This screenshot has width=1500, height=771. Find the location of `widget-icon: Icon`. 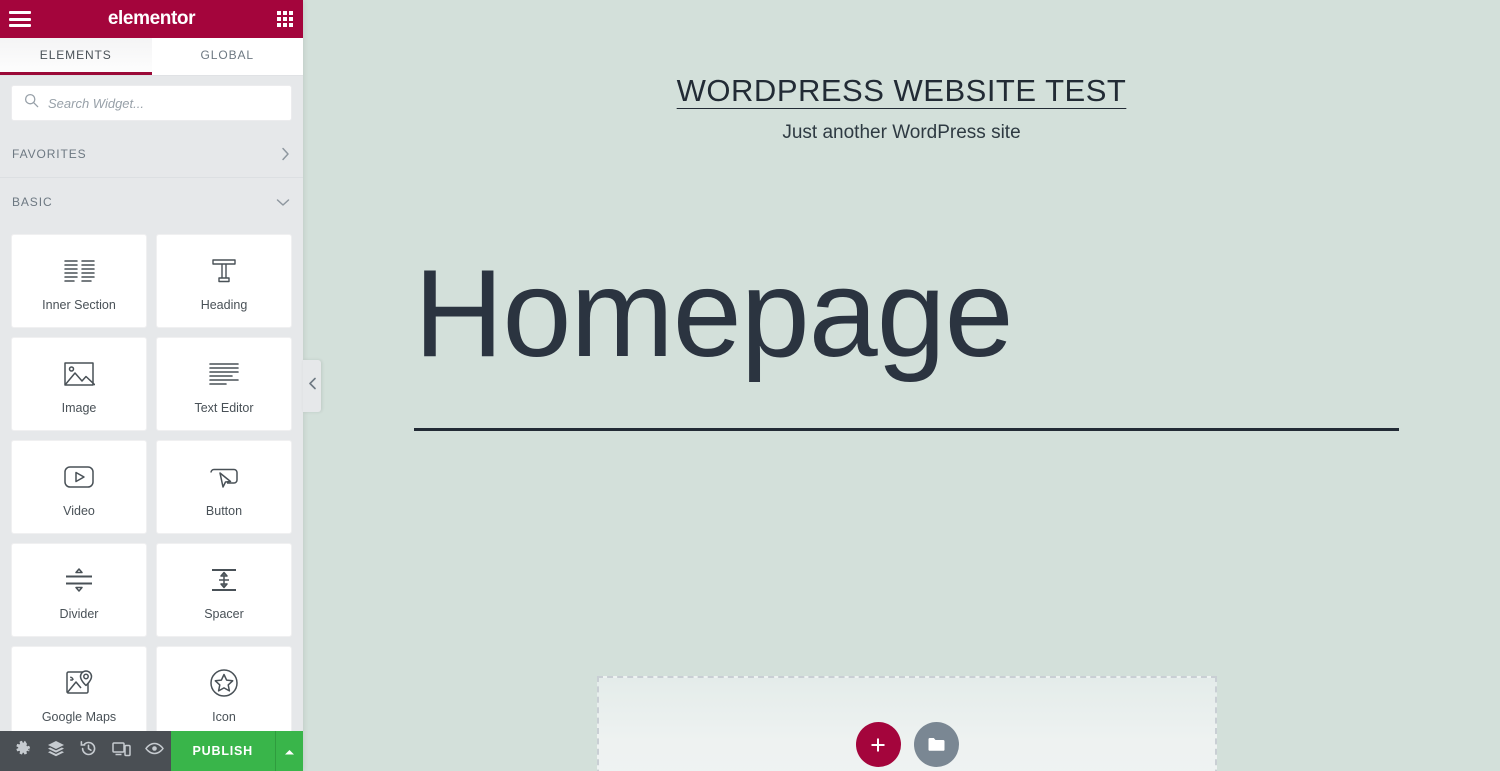

widget-icon: Icon is located at coordinates (224, 693).